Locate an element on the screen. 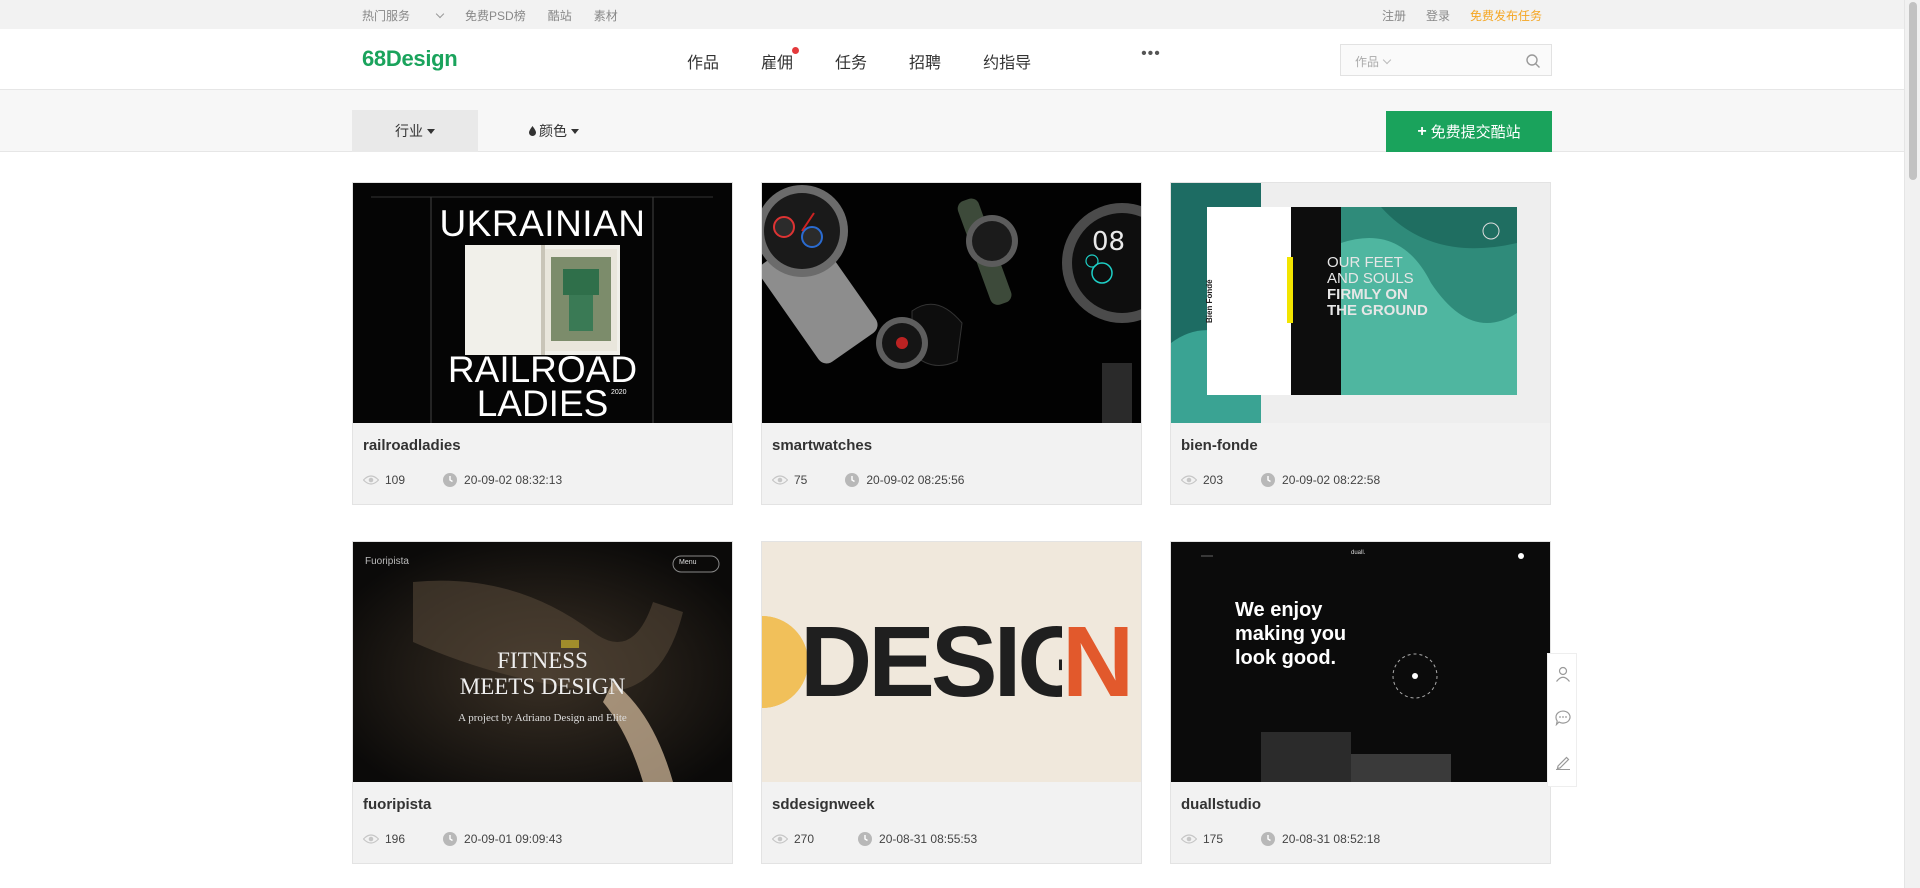 This screenshot has height=888, width=1920. duallstudio-thumbnail-image is located at coordinates (1360, 662).